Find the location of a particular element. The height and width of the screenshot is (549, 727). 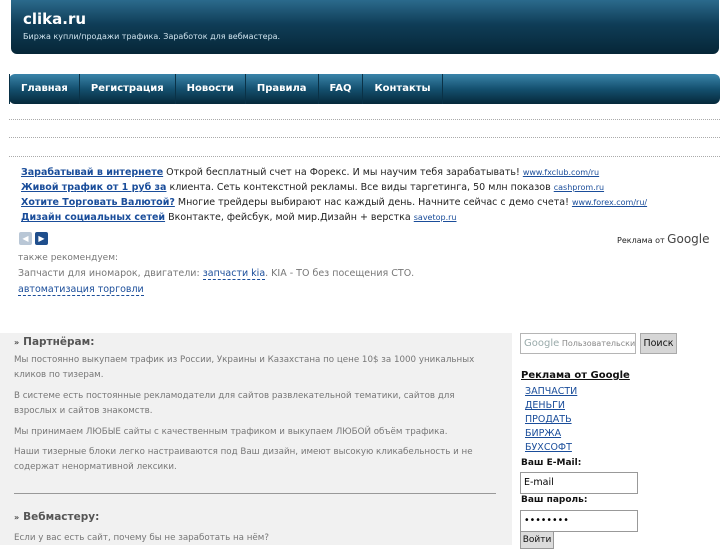

ad-url-link: www.fxclub.com/ru is located at coordinates (561, 172).